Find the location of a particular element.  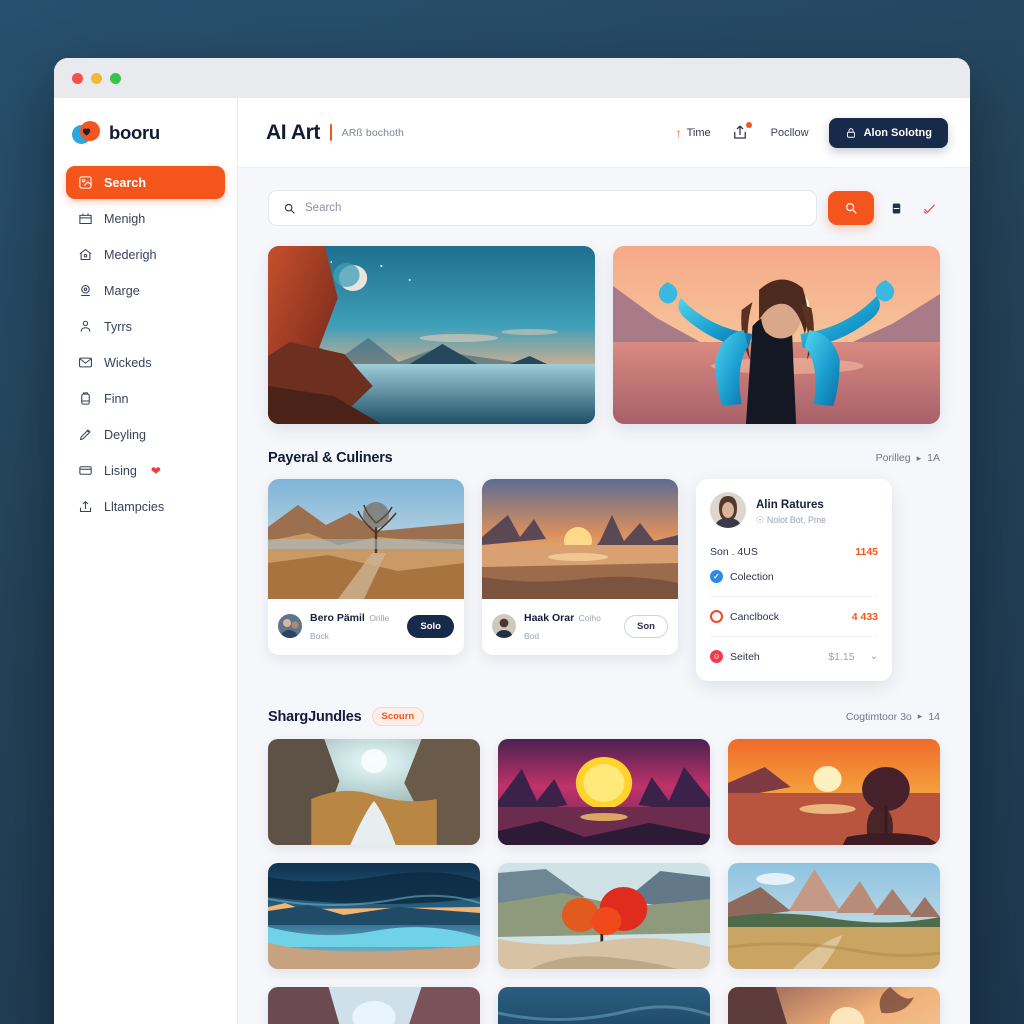

sidebar-item-search: Search is located at coordinates (145, 182).